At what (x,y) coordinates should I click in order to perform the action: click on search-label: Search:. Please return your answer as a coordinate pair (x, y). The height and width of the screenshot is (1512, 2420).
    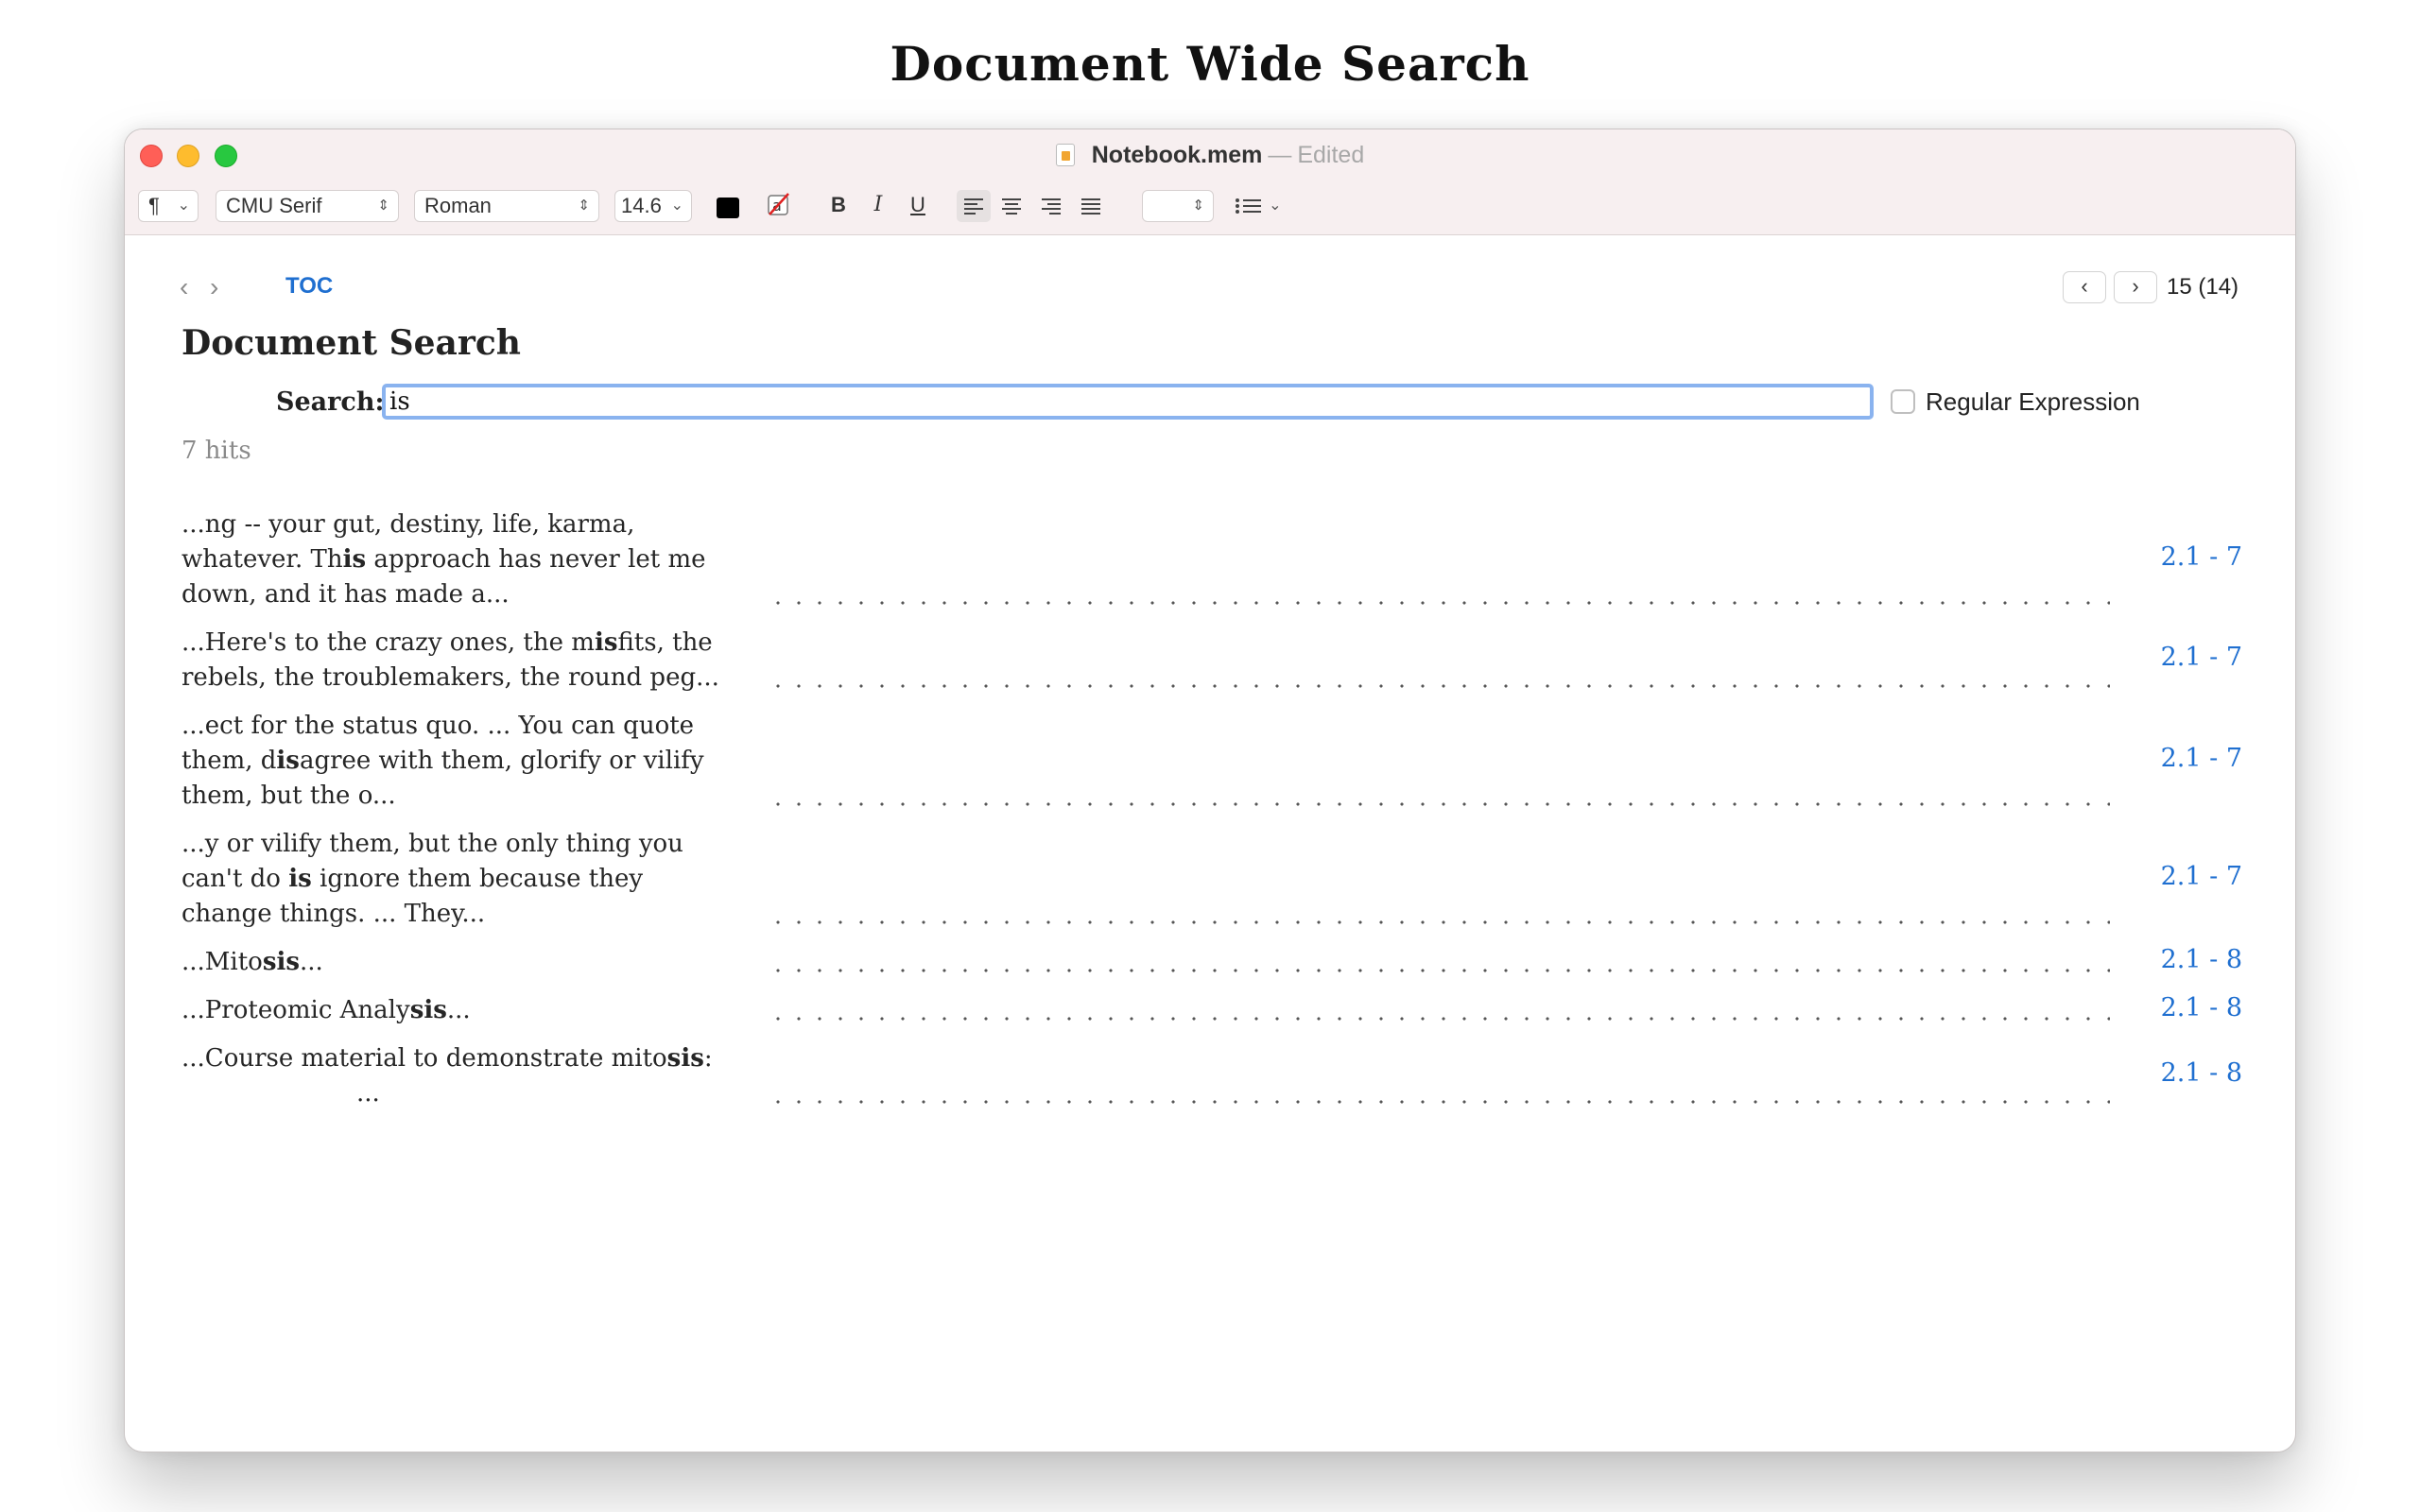
    Looking at the image, I should click on (330, 402).